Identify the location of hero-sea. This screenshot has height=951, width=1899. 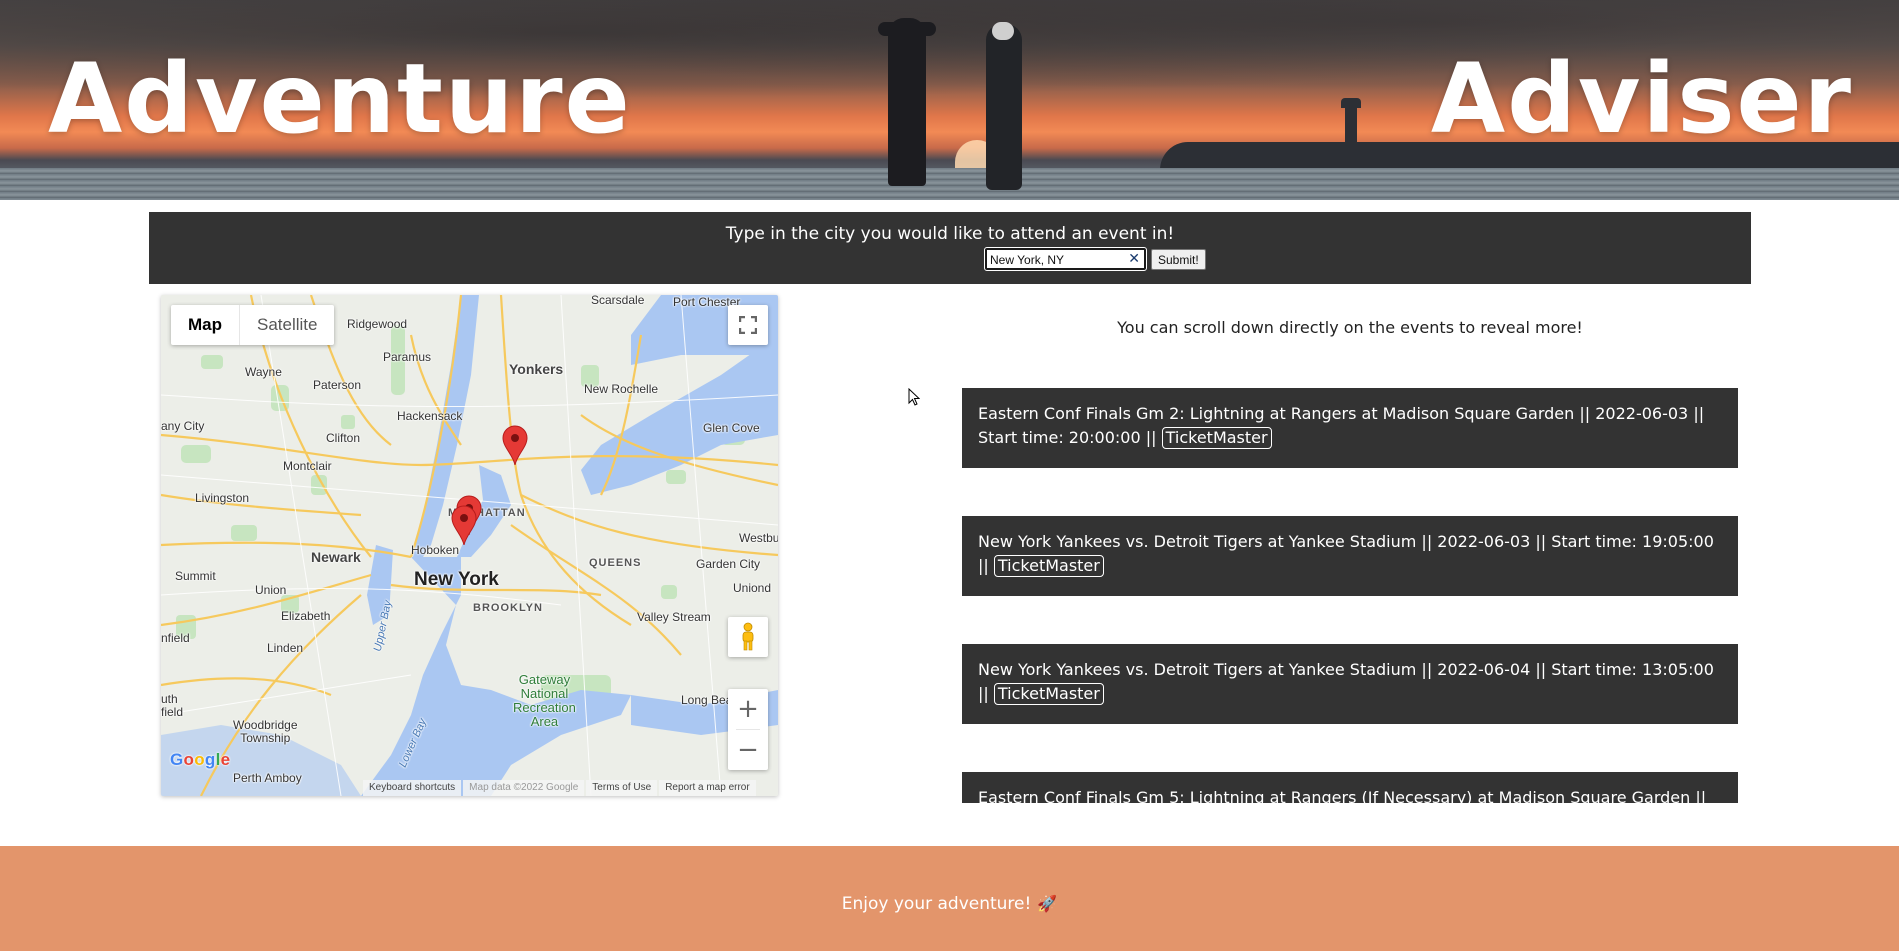
(949, 184).